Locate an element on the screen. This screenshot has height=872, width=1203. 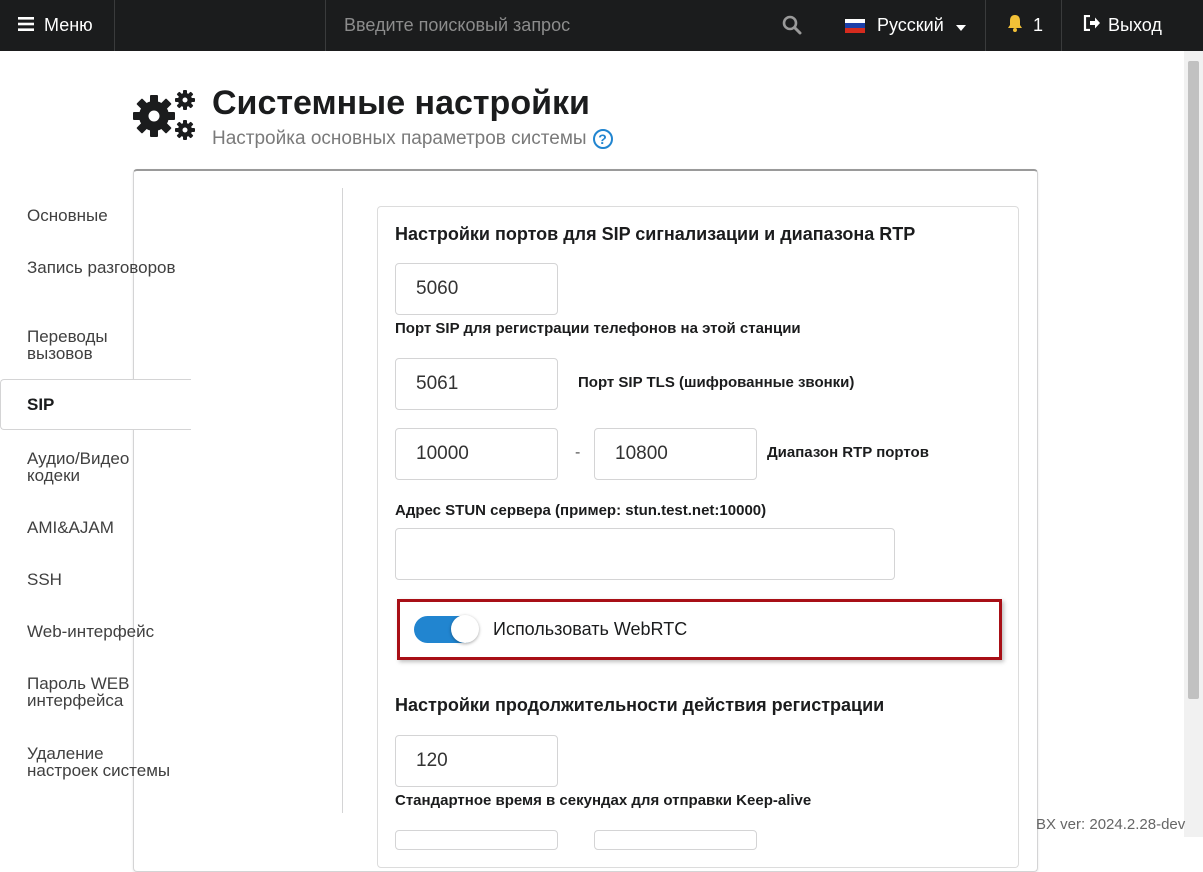
sidebar-item-ami-ajam: AMI&AJAM is located at coordinates (102, 527).